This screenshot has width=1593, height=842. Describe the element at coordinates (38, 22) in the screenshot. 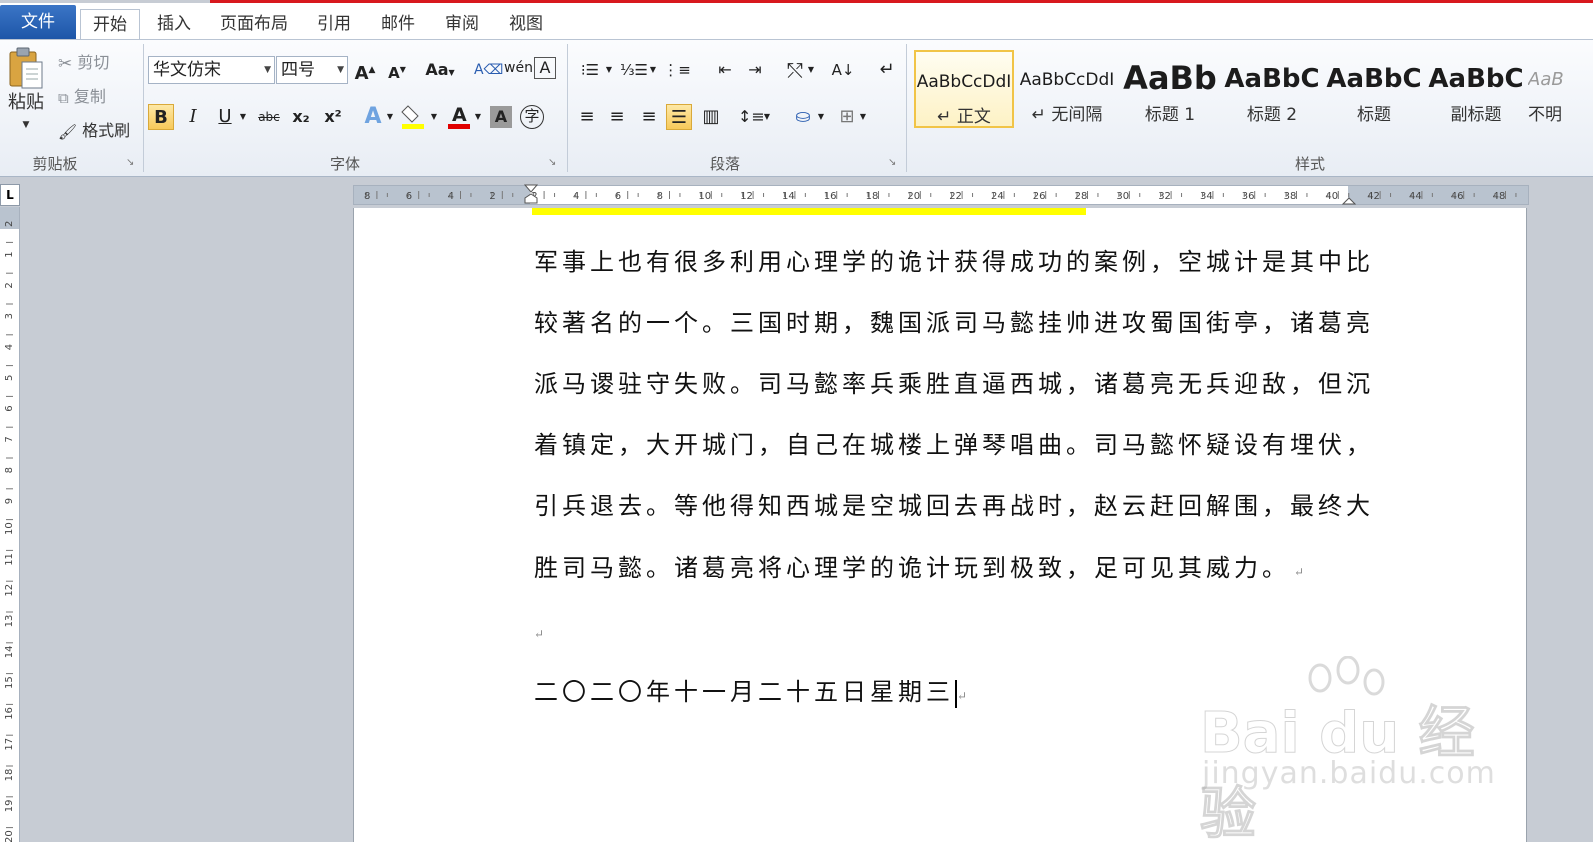

I see `tab-file: 文件` at that location.